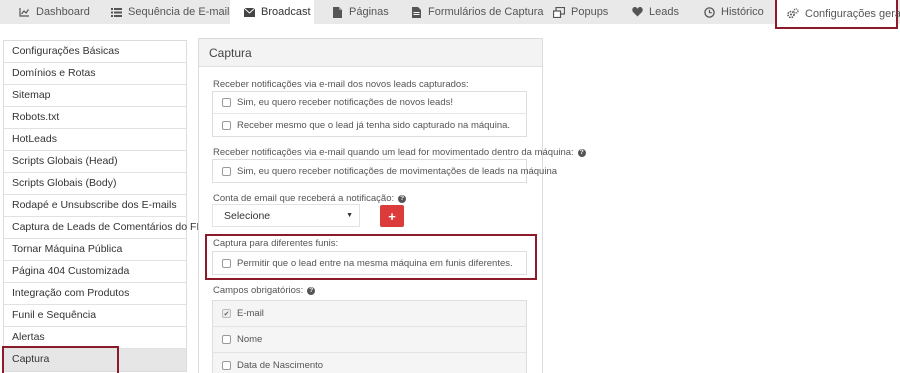  I want to click on sidebar-item-hotleads: HotLeads, so click(95, 140).